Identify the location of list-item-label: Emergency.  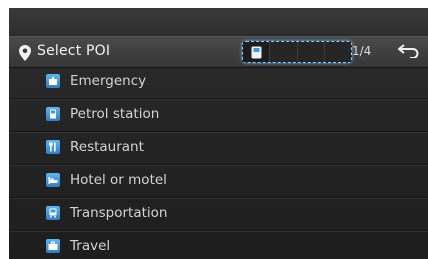
(108, 81).